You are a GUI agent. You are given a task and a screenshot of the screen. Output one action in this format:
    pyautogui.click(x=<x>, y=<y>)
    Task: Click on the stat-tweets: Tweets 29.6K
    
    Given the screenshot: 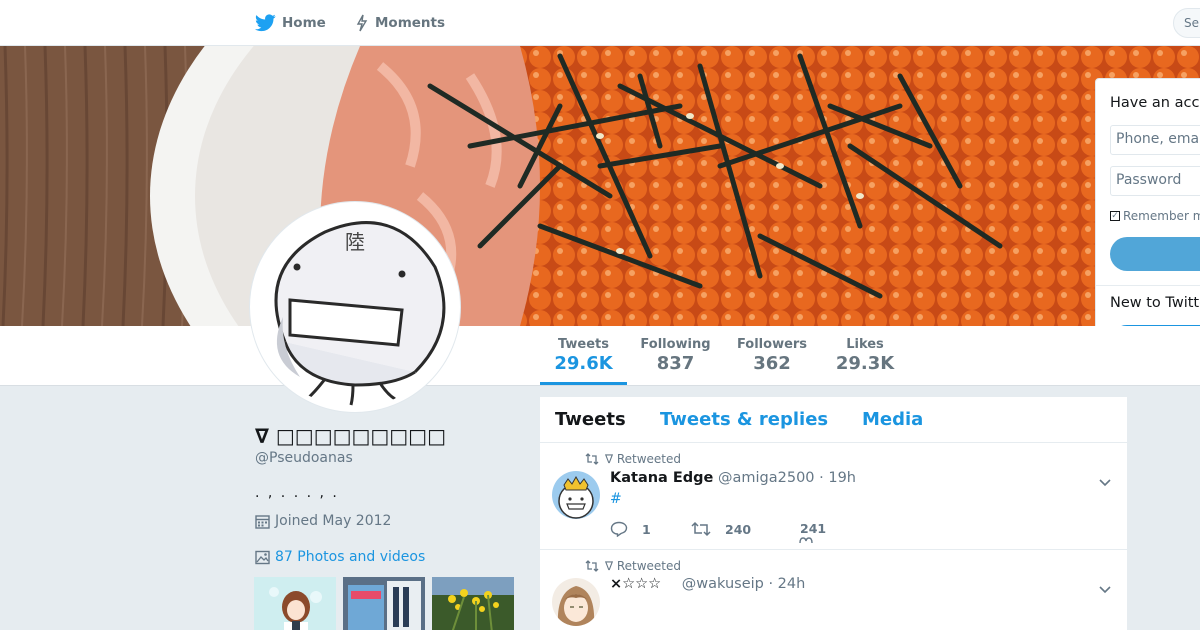 What is the action you would take?
    pyautogui.click(x=583, y=355)
    